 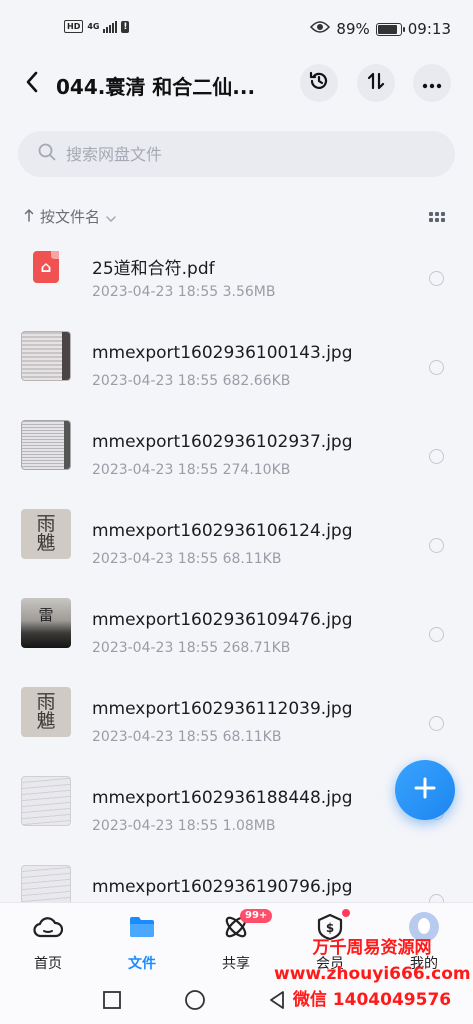 I want to click on file-name: mmexport1602936102937.jpg, so click(x=222, y=442).